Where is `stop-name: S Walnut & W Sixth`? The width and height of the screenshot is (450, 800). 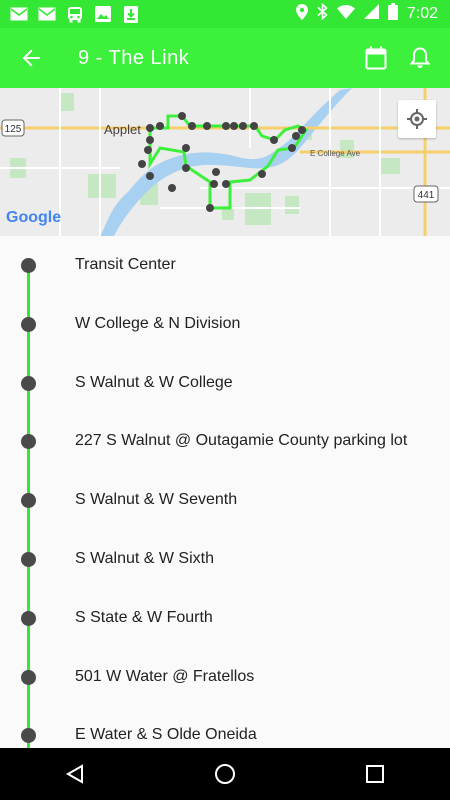
stop-name: S Walnut & W Sixth is located at coordinates (144, 558).